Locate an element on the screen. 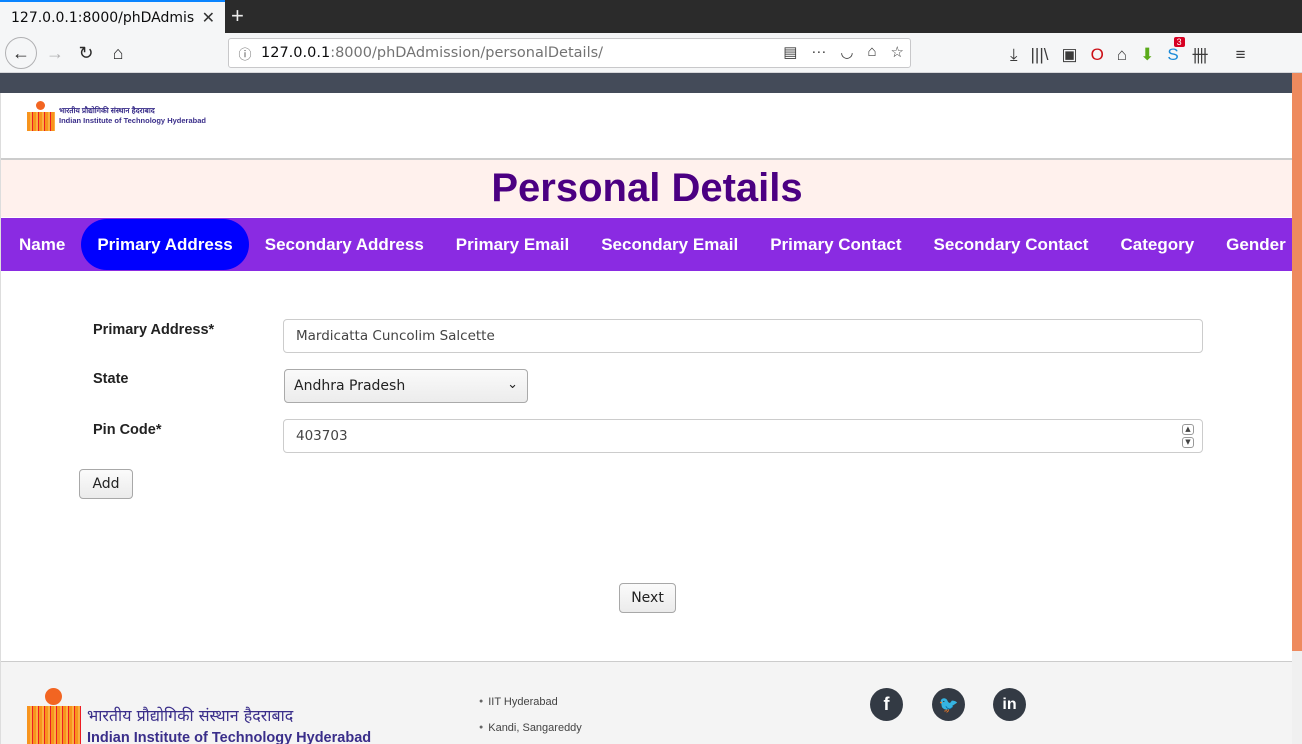 This screenshot has width=1302, height=744. tab-secondary-email: Secondary Email is located at coordinates (669, 244).